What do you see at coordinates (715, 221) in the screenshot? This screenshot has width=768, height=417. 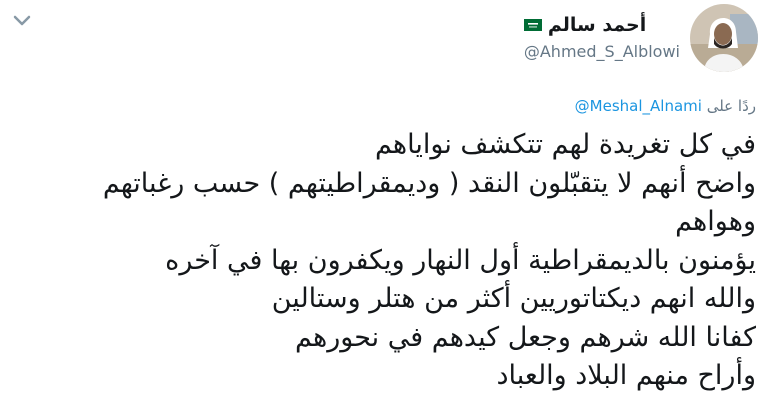 I see `tweet-line: وهواهم` at bounding box center [715, 221].